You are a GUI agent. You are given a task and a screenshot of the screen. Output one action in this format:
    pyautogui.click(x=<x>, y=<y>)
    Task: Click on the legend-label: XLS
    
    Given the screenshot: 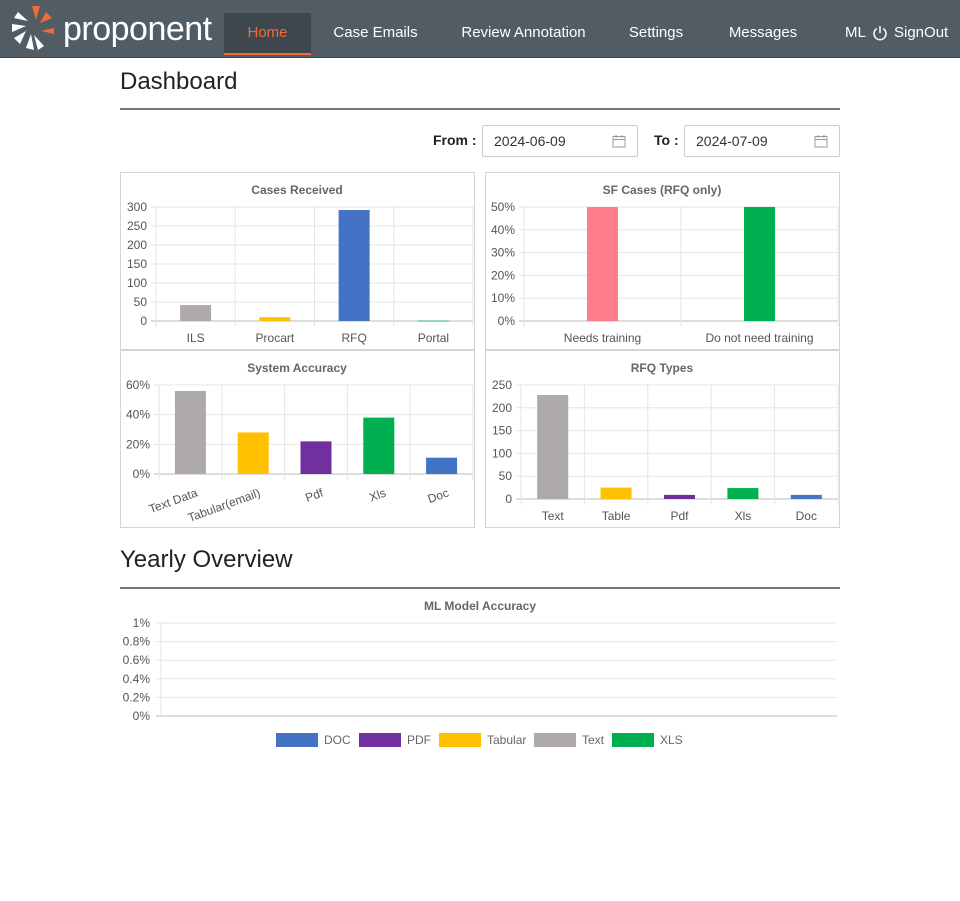 What is the action you would take?
    pyautogui.click(x=671, y=740)
    